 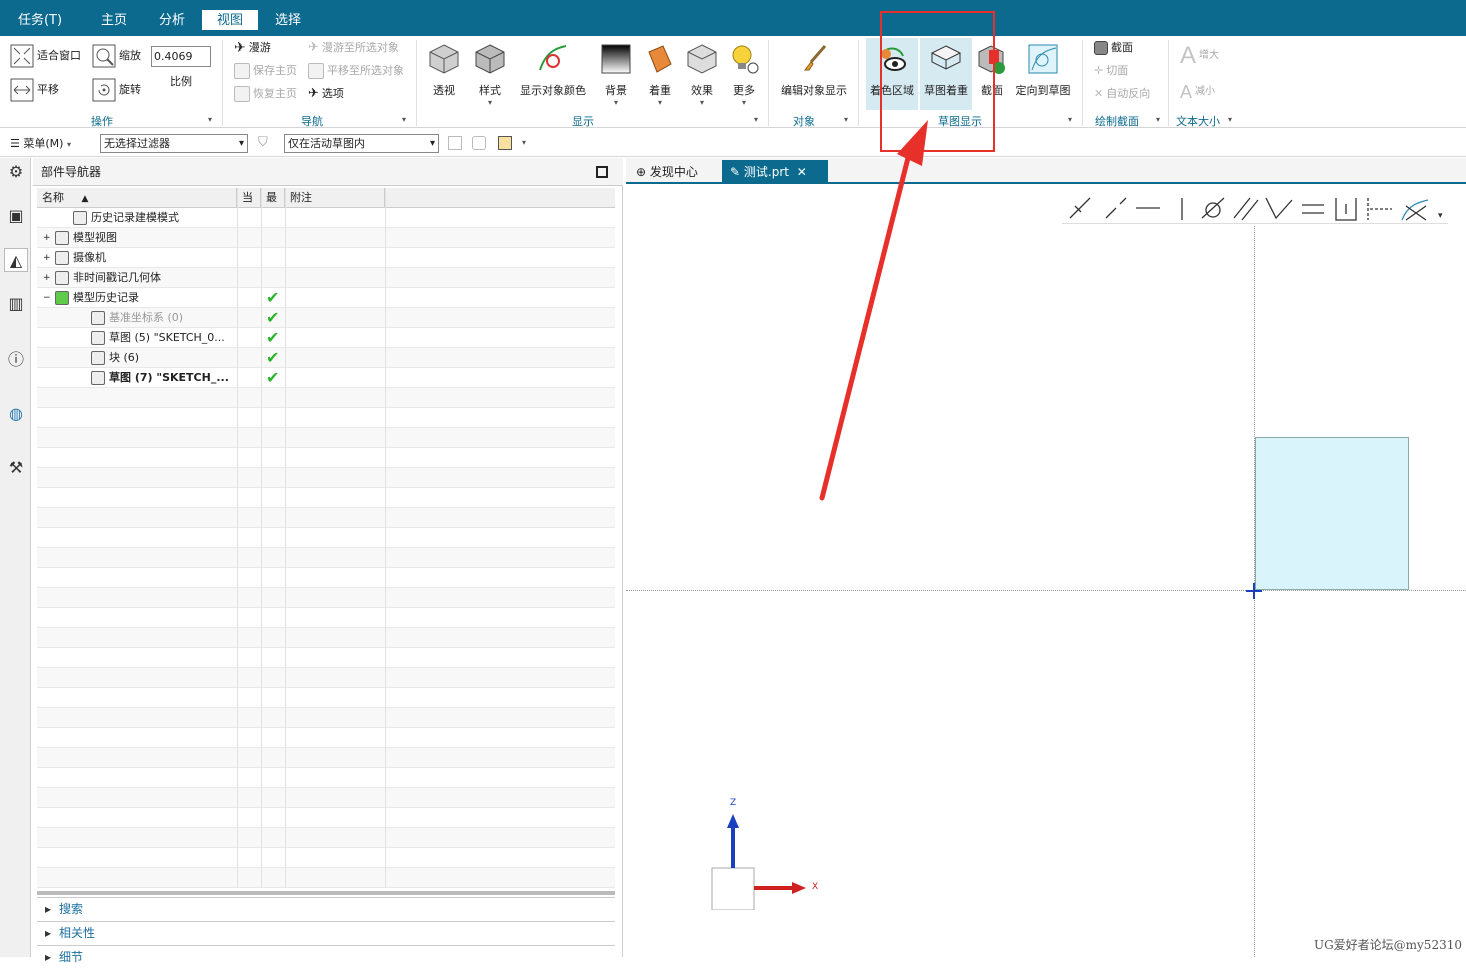 I want to click on perspective-button: 透视, so click(x=444, y=74).